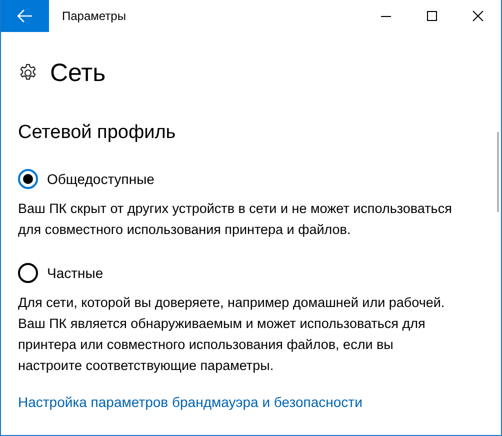  Describe the element at coordinates (94, 16) in the screenshot. I see `window-title: Параметры` at that location.